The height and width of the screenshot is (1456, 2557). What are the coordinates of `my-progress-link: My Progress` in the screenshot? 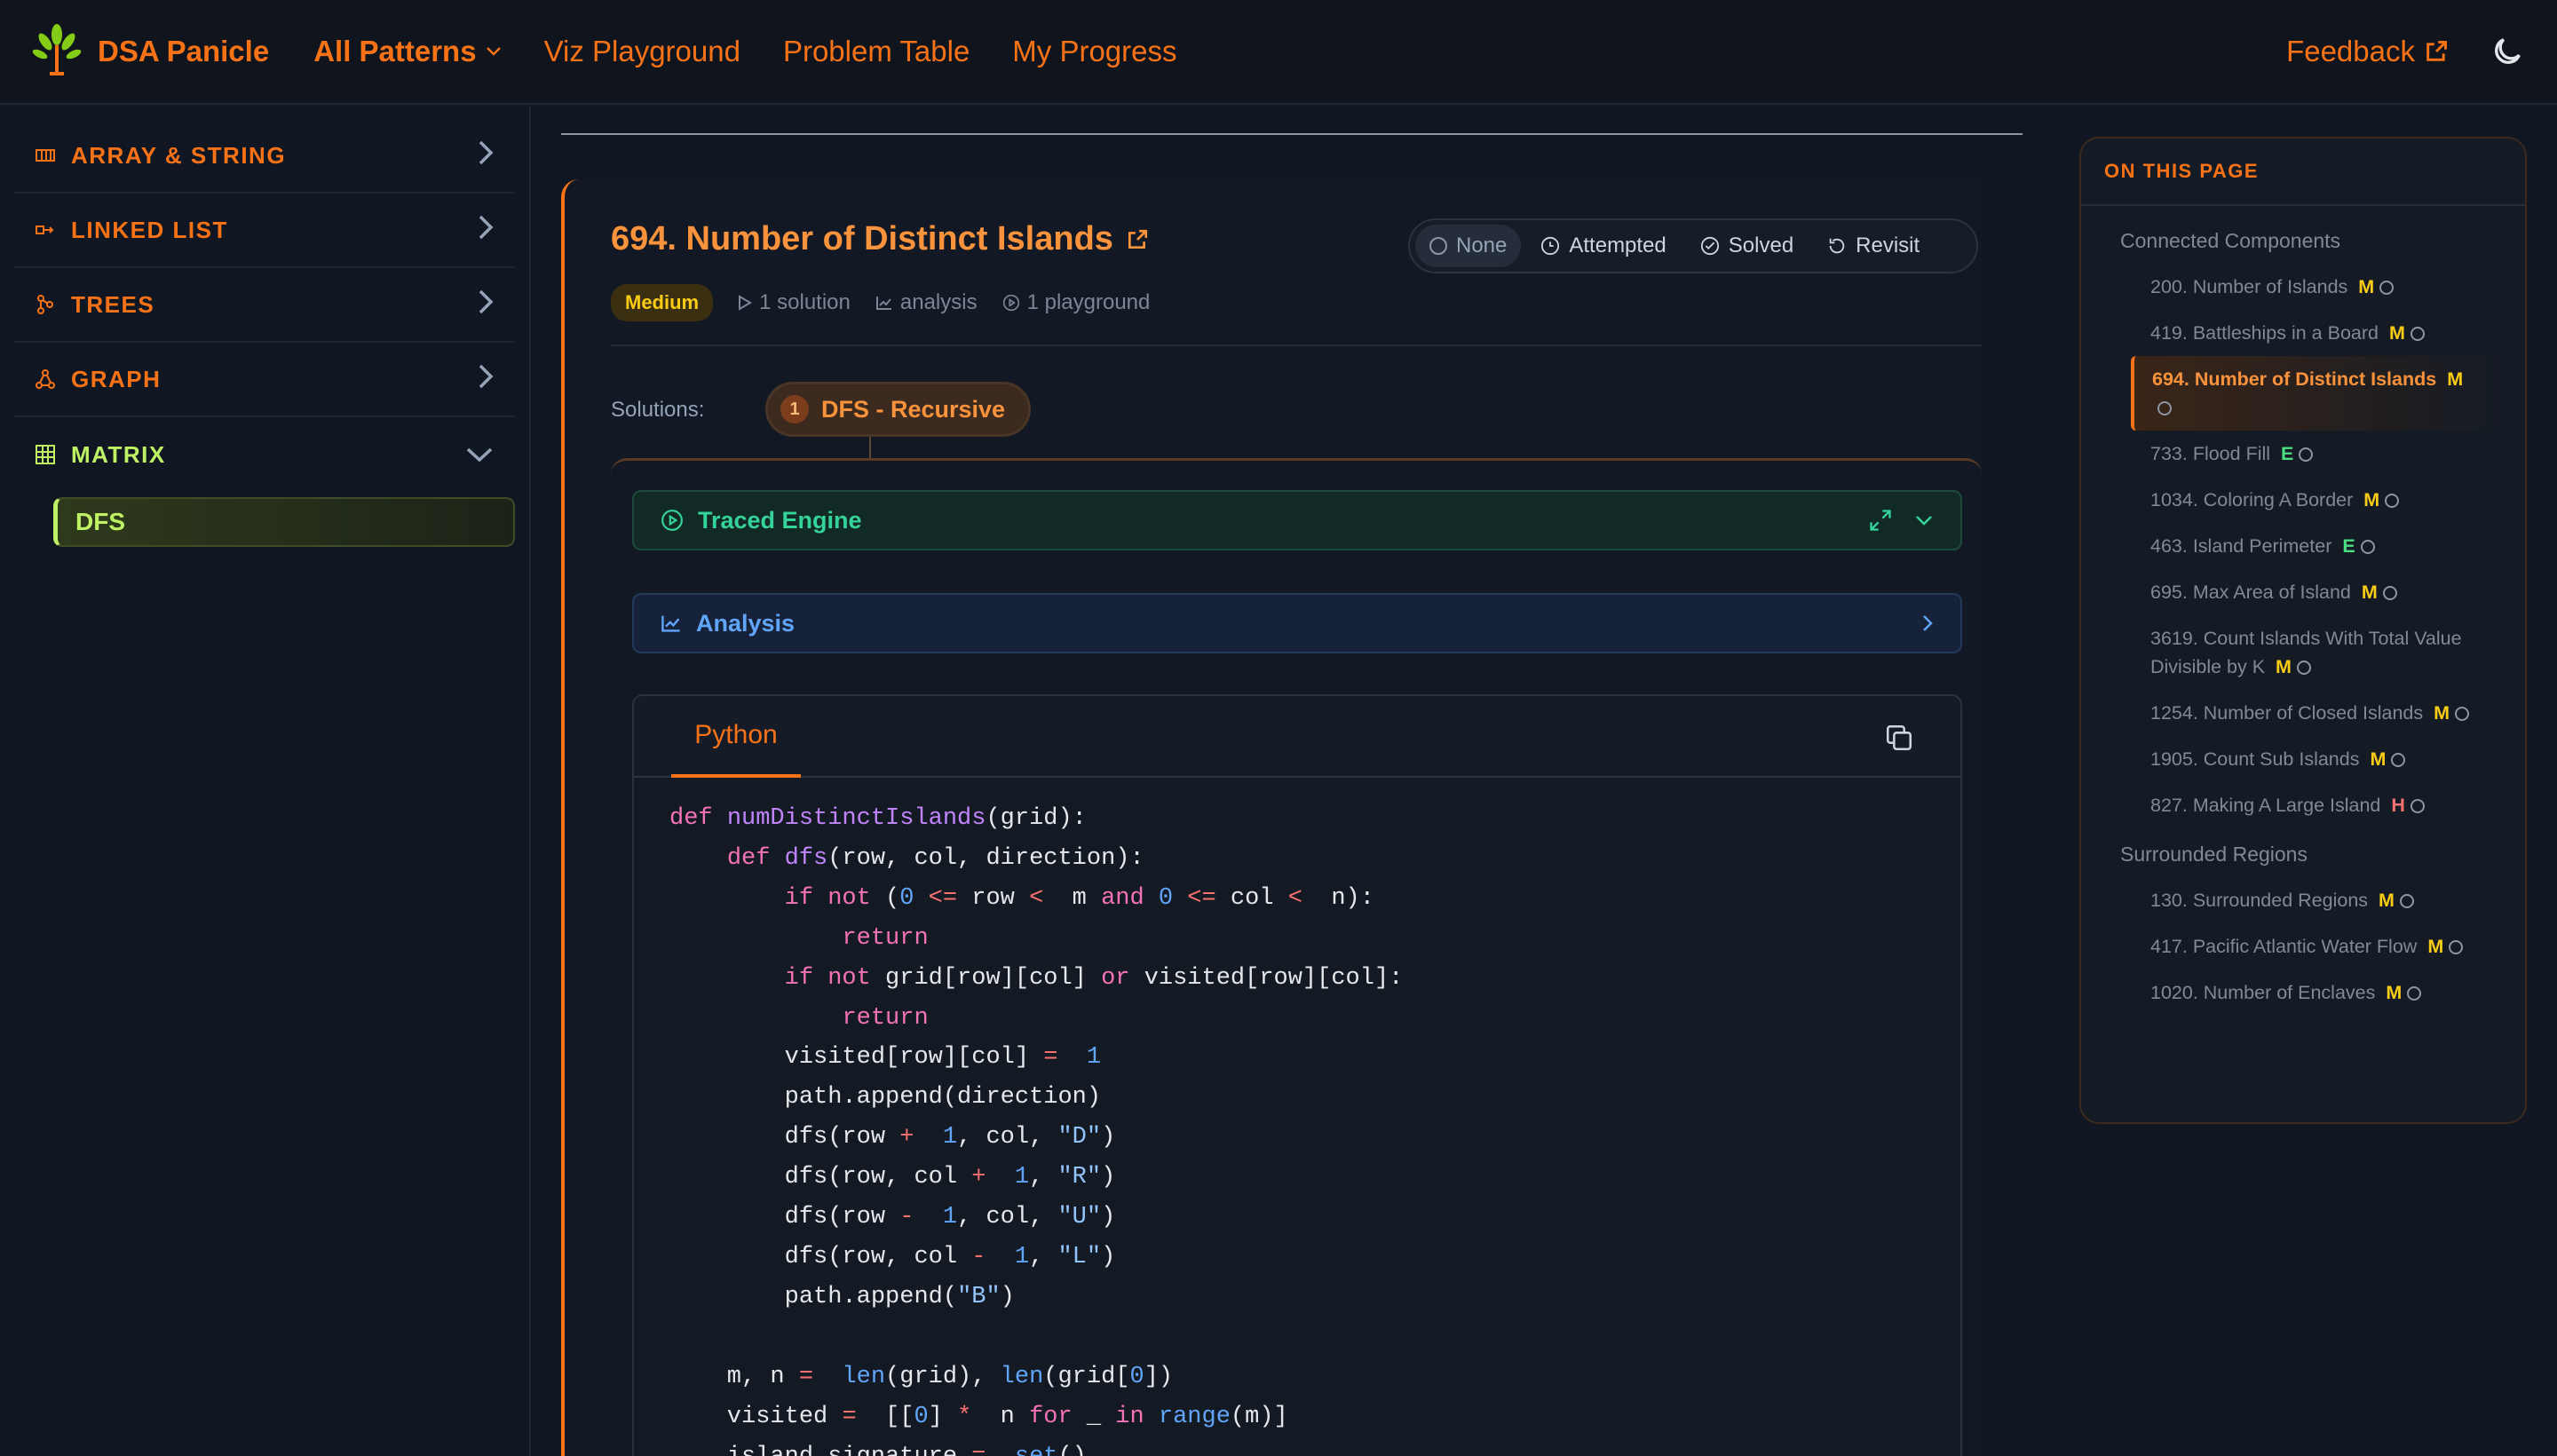 It's located at (1094, 51).